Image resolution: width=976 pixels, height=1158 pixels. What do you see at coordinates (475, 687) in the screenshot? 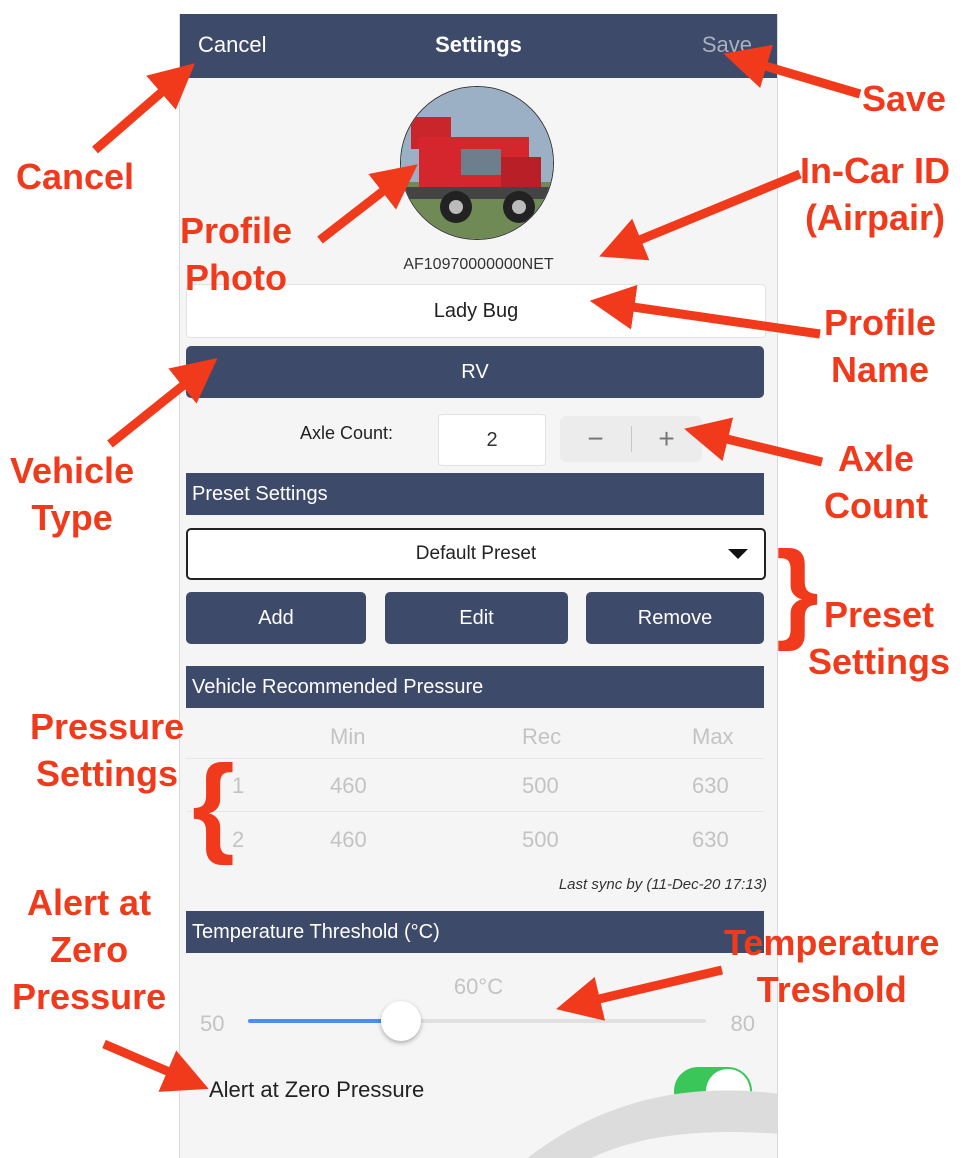
I see `pressure-header: Vehicle Recommended Pressure` at bounding box center [475, 687].